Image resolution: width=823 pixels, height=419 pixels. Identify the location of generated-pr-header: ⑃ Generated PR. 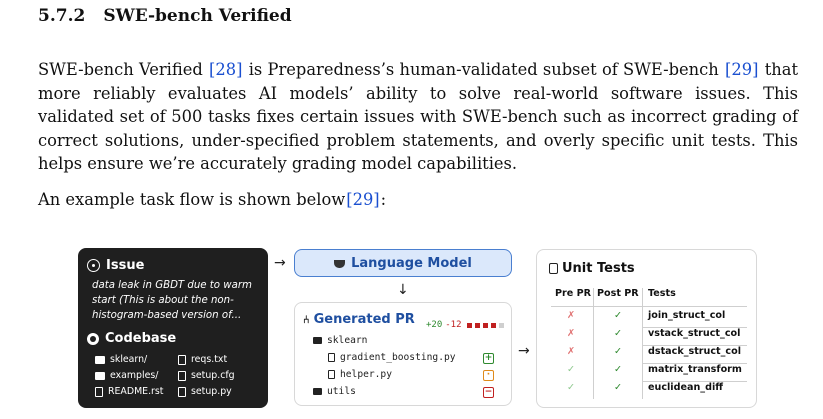
(359, 319).